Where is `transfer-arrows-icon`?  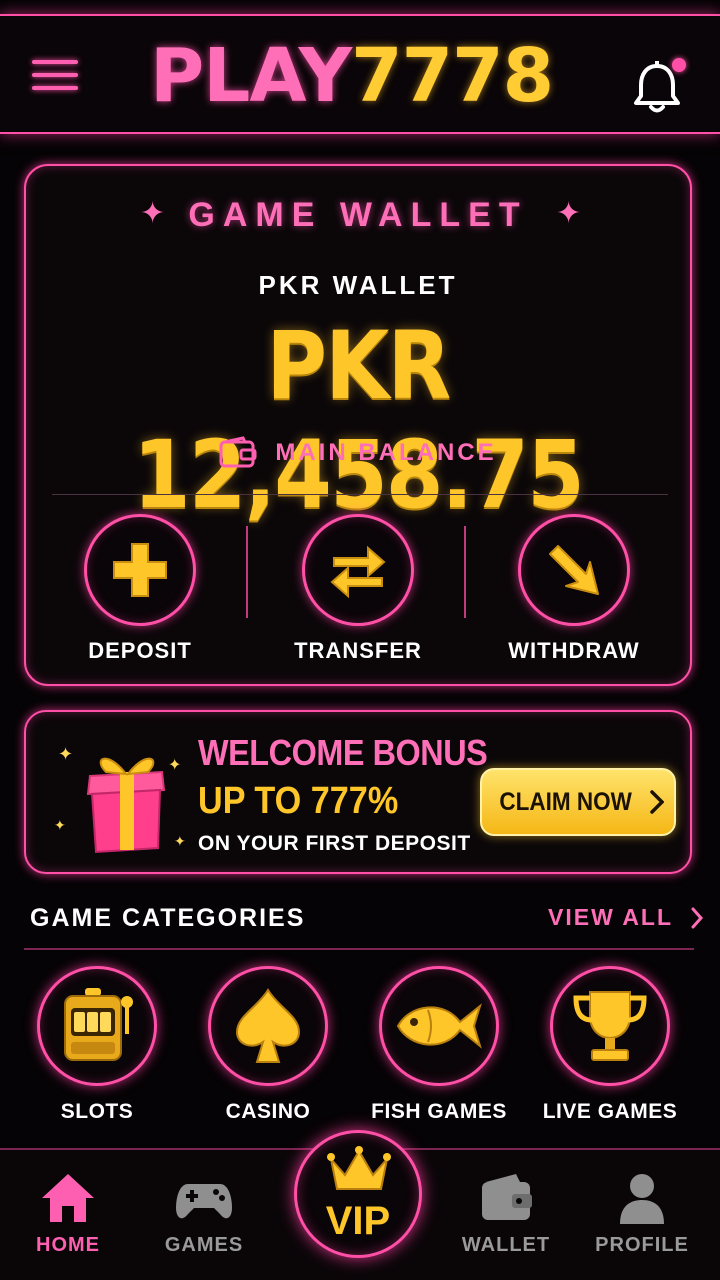 transfer-arrows-icon is located at coordinates (358, 572).